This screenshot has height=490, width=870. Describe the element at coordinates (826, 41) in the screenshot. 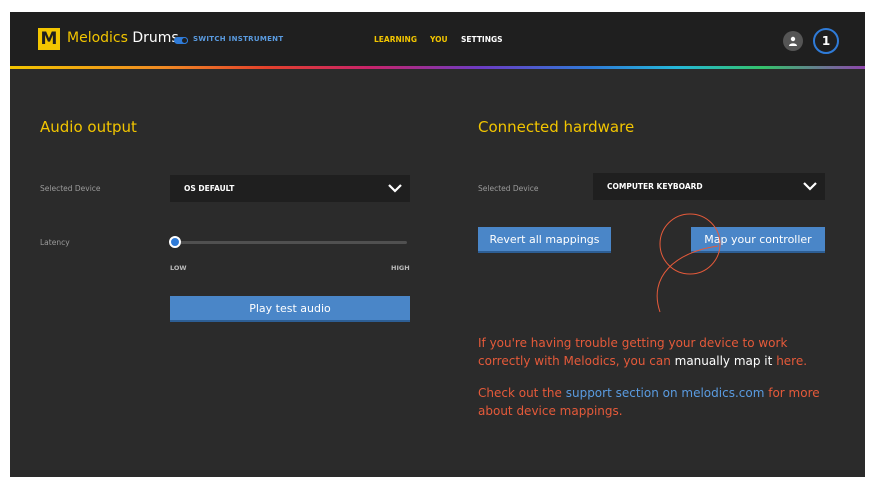

I see `level-badge: 1` at that location.